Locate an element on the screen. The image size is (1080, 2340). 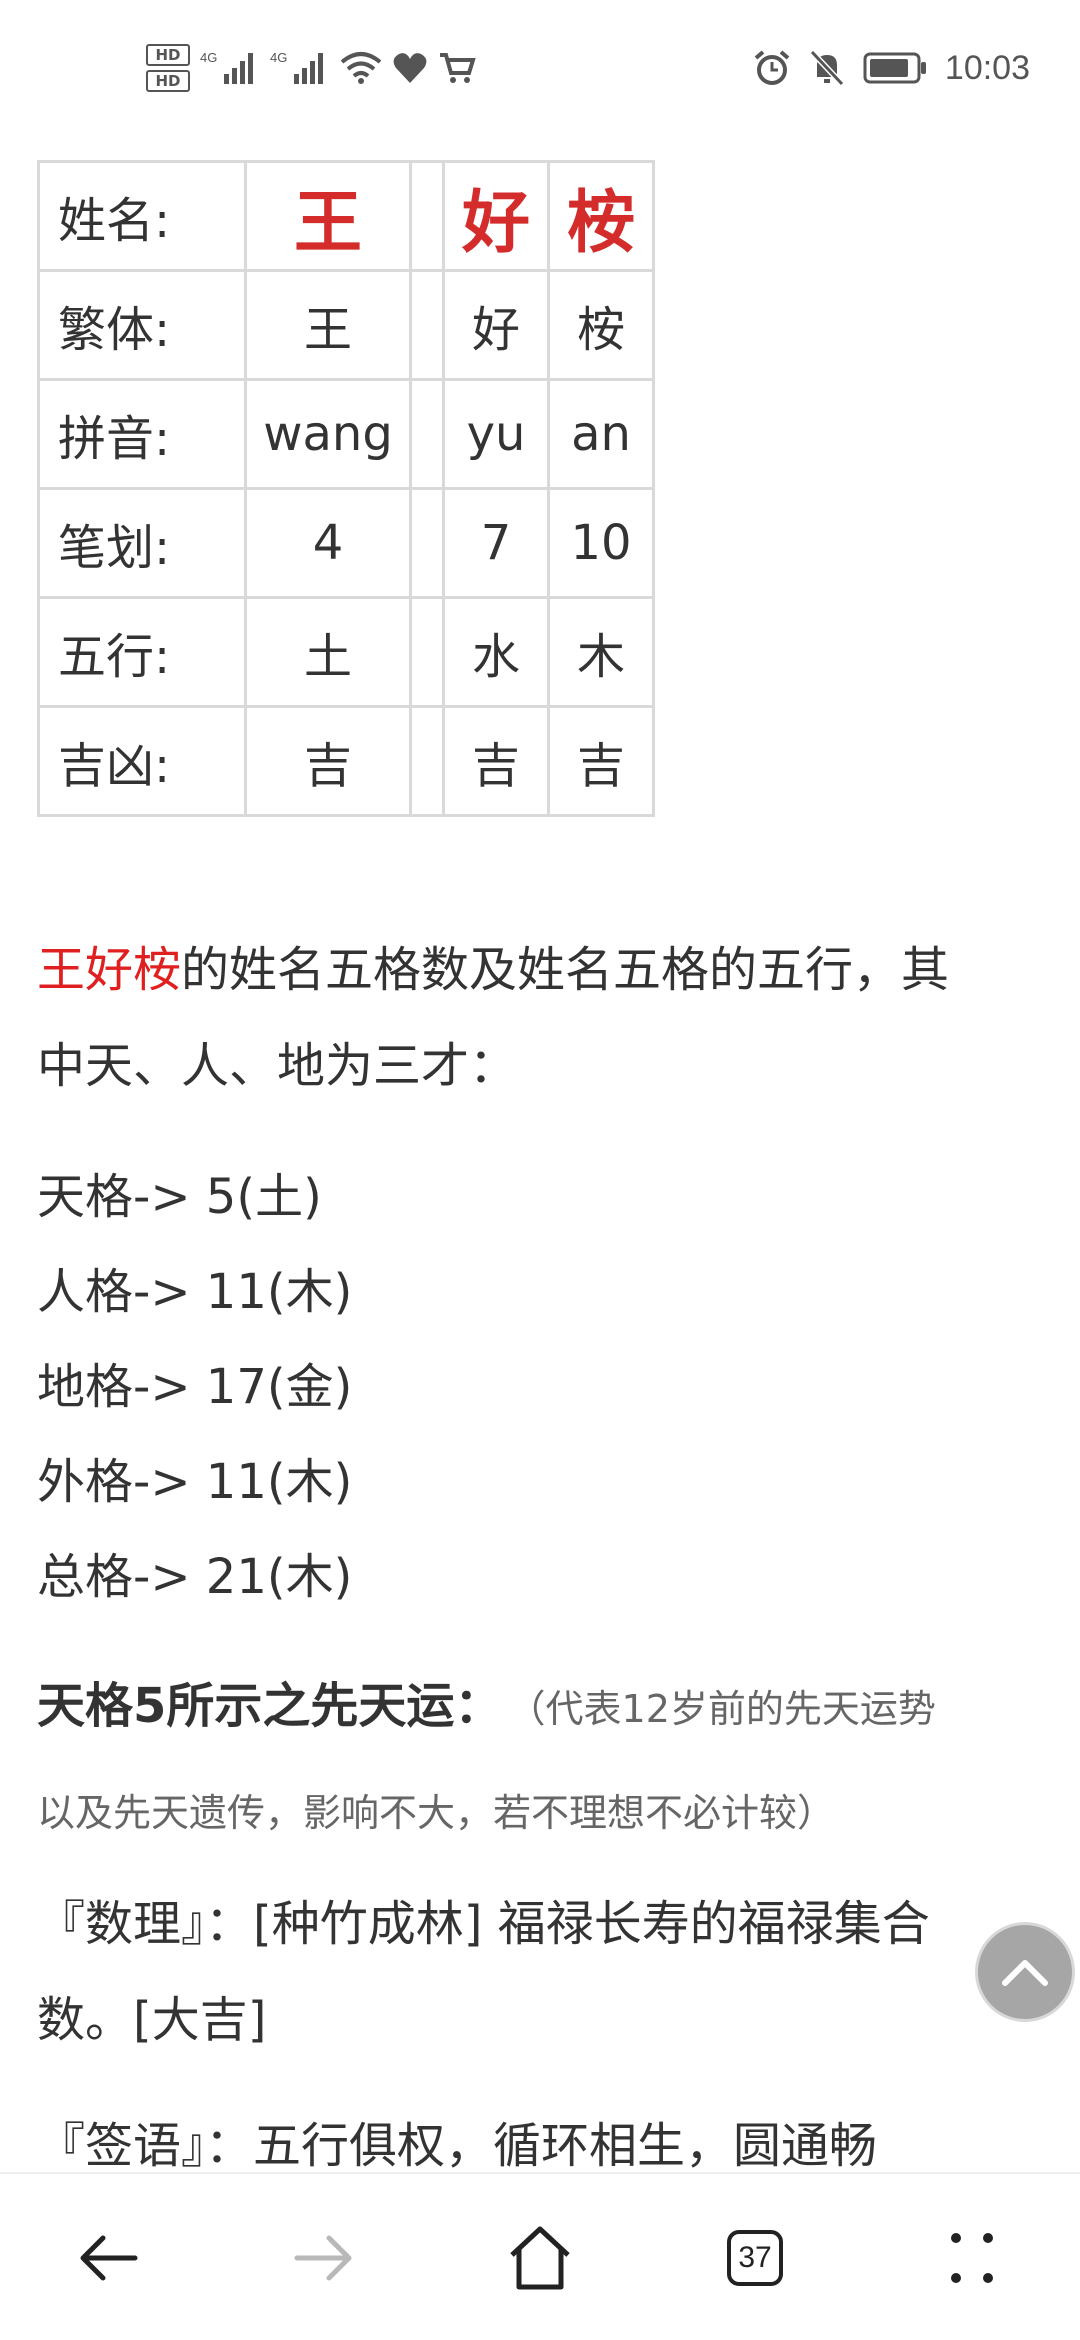
heart-icon is located at coordinates (410, 68).